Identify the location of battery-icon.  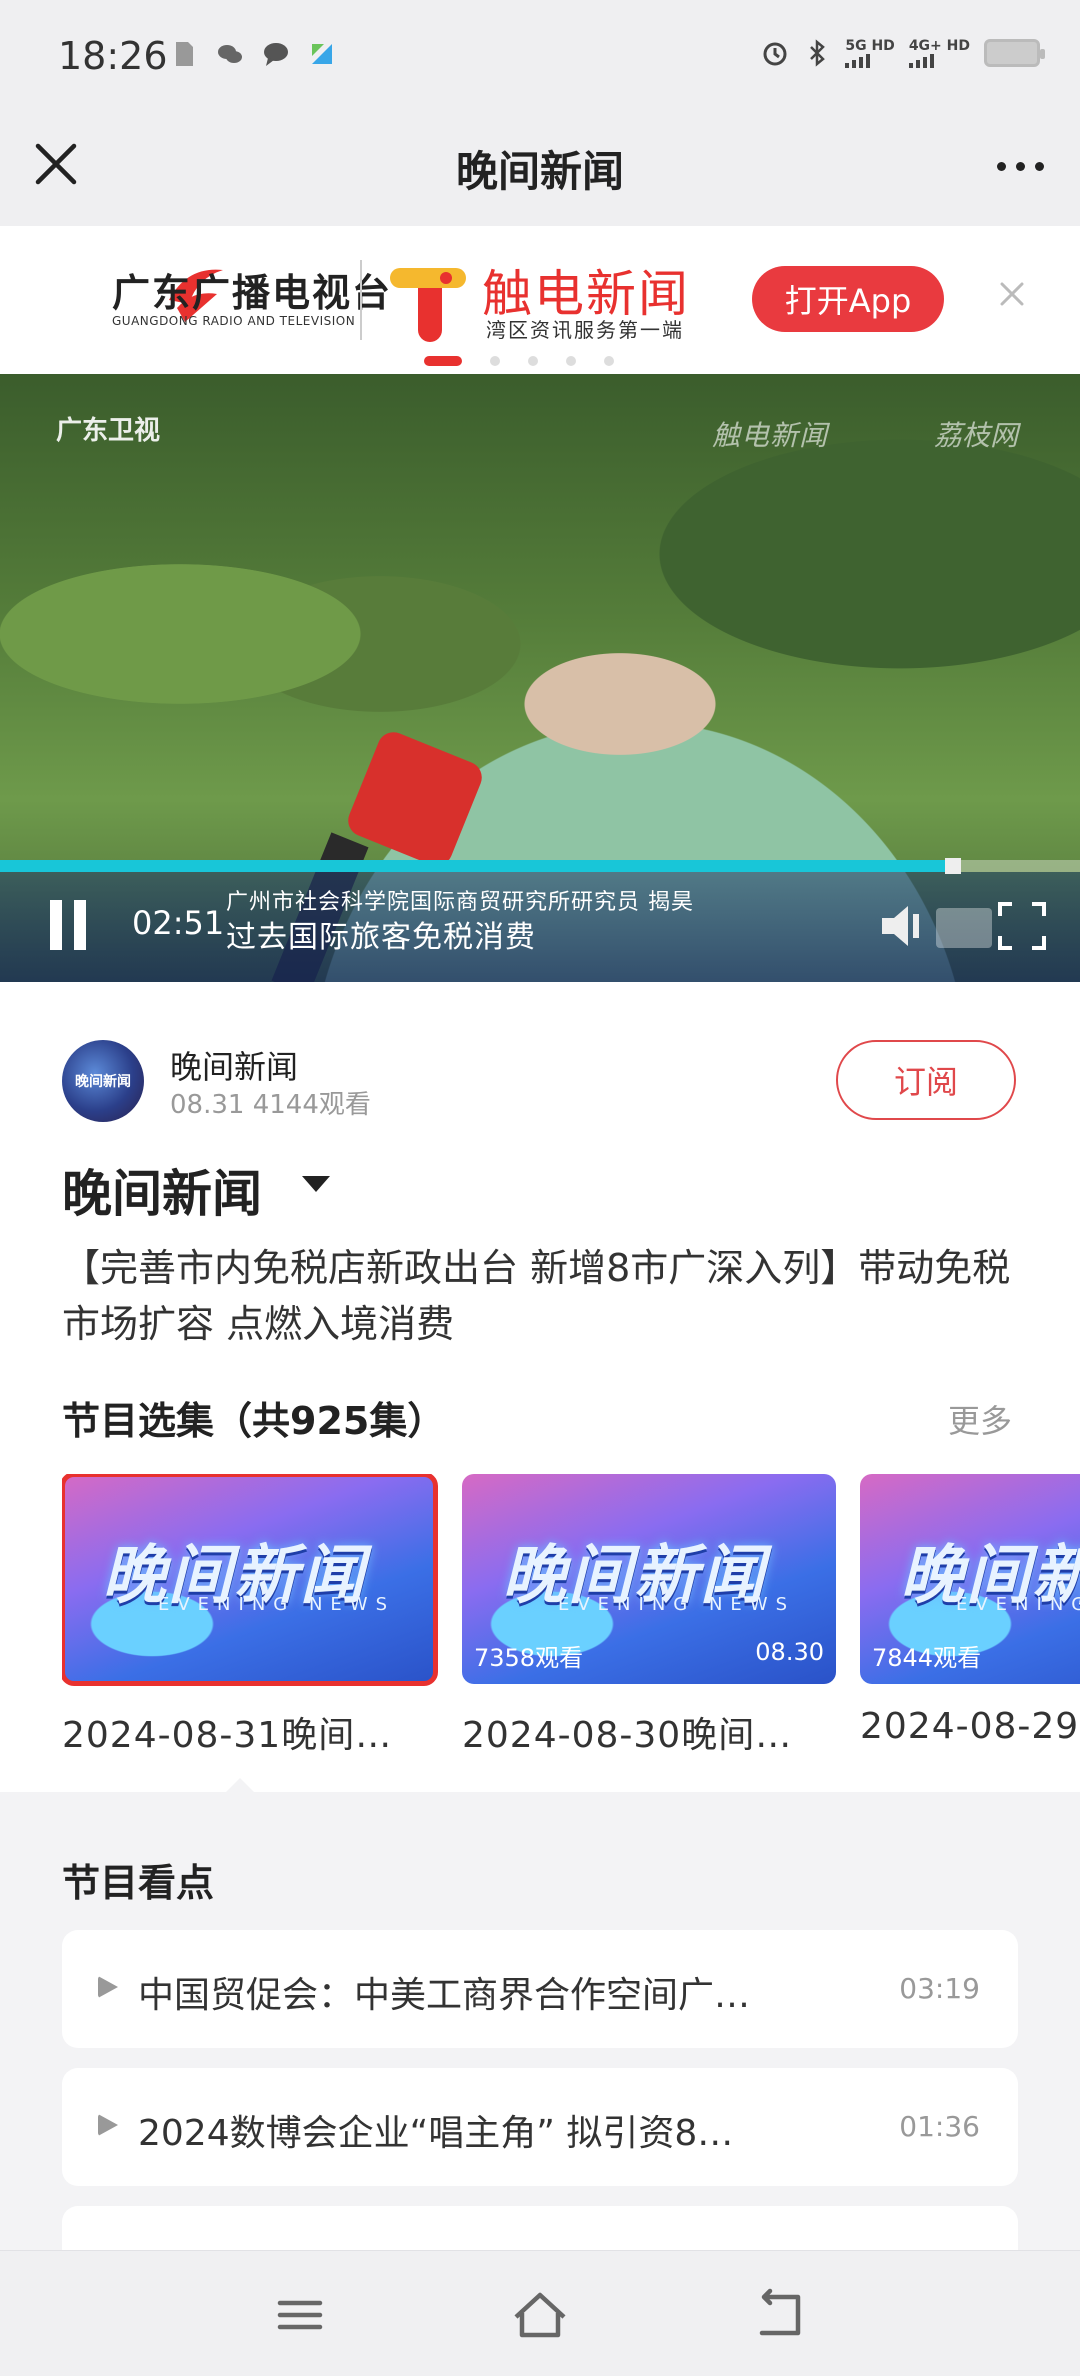
(1014, 53).